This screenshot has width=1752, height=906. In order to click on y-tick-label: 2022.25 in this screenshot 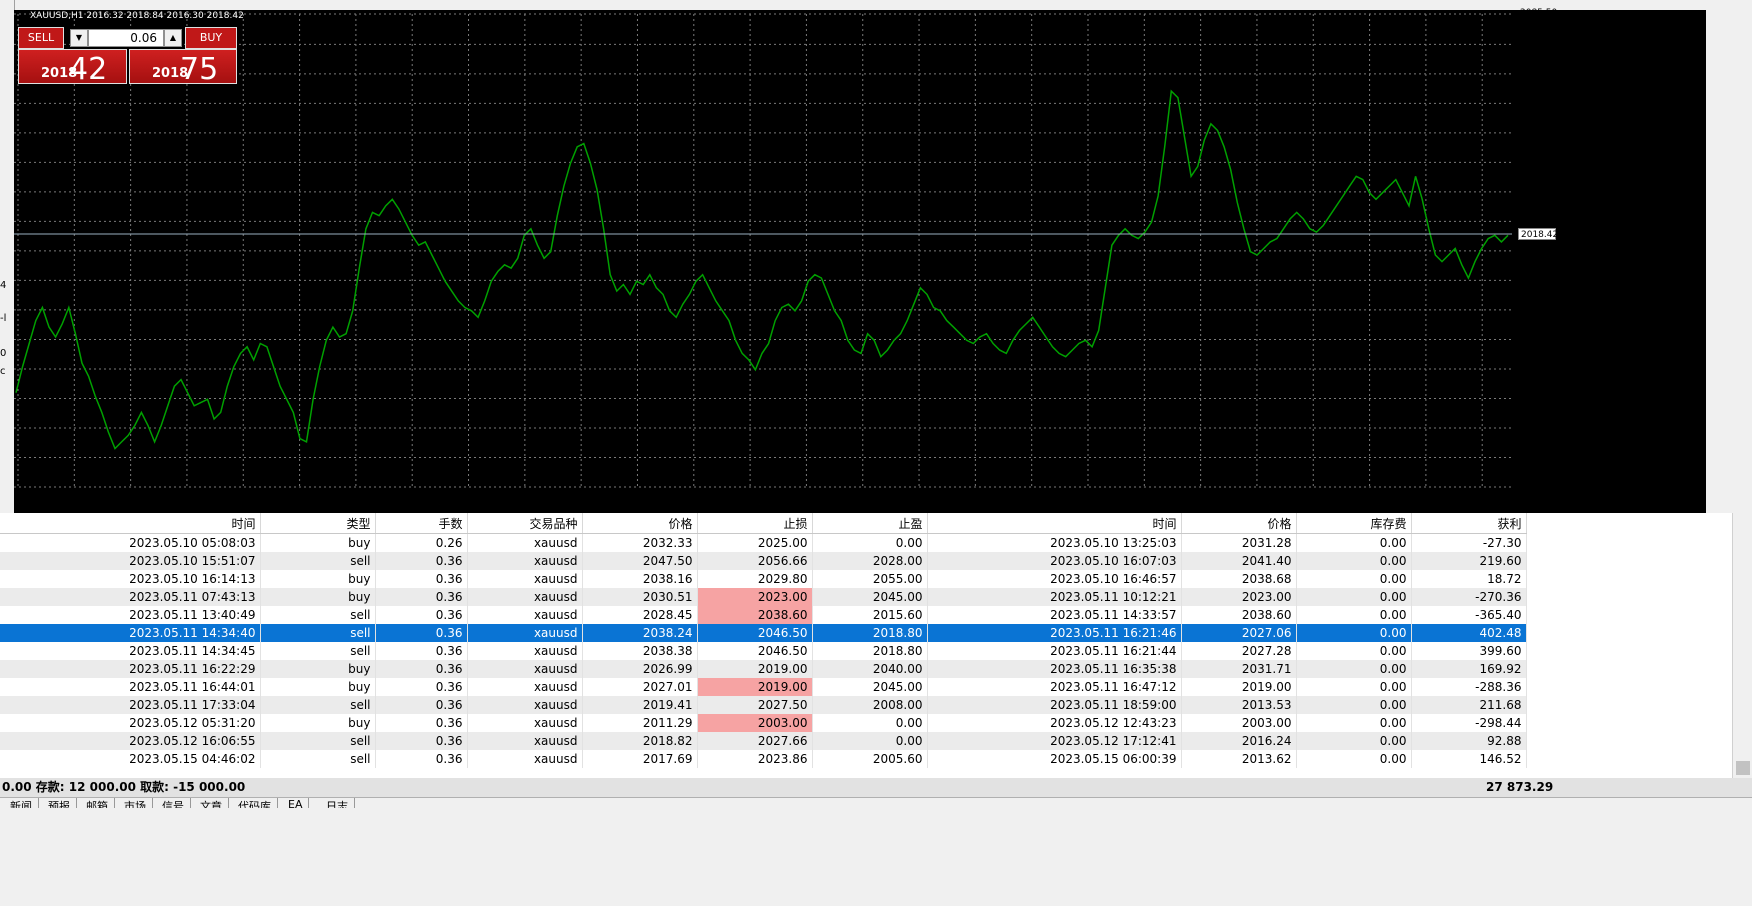, I will do `click(1539, 220)`.